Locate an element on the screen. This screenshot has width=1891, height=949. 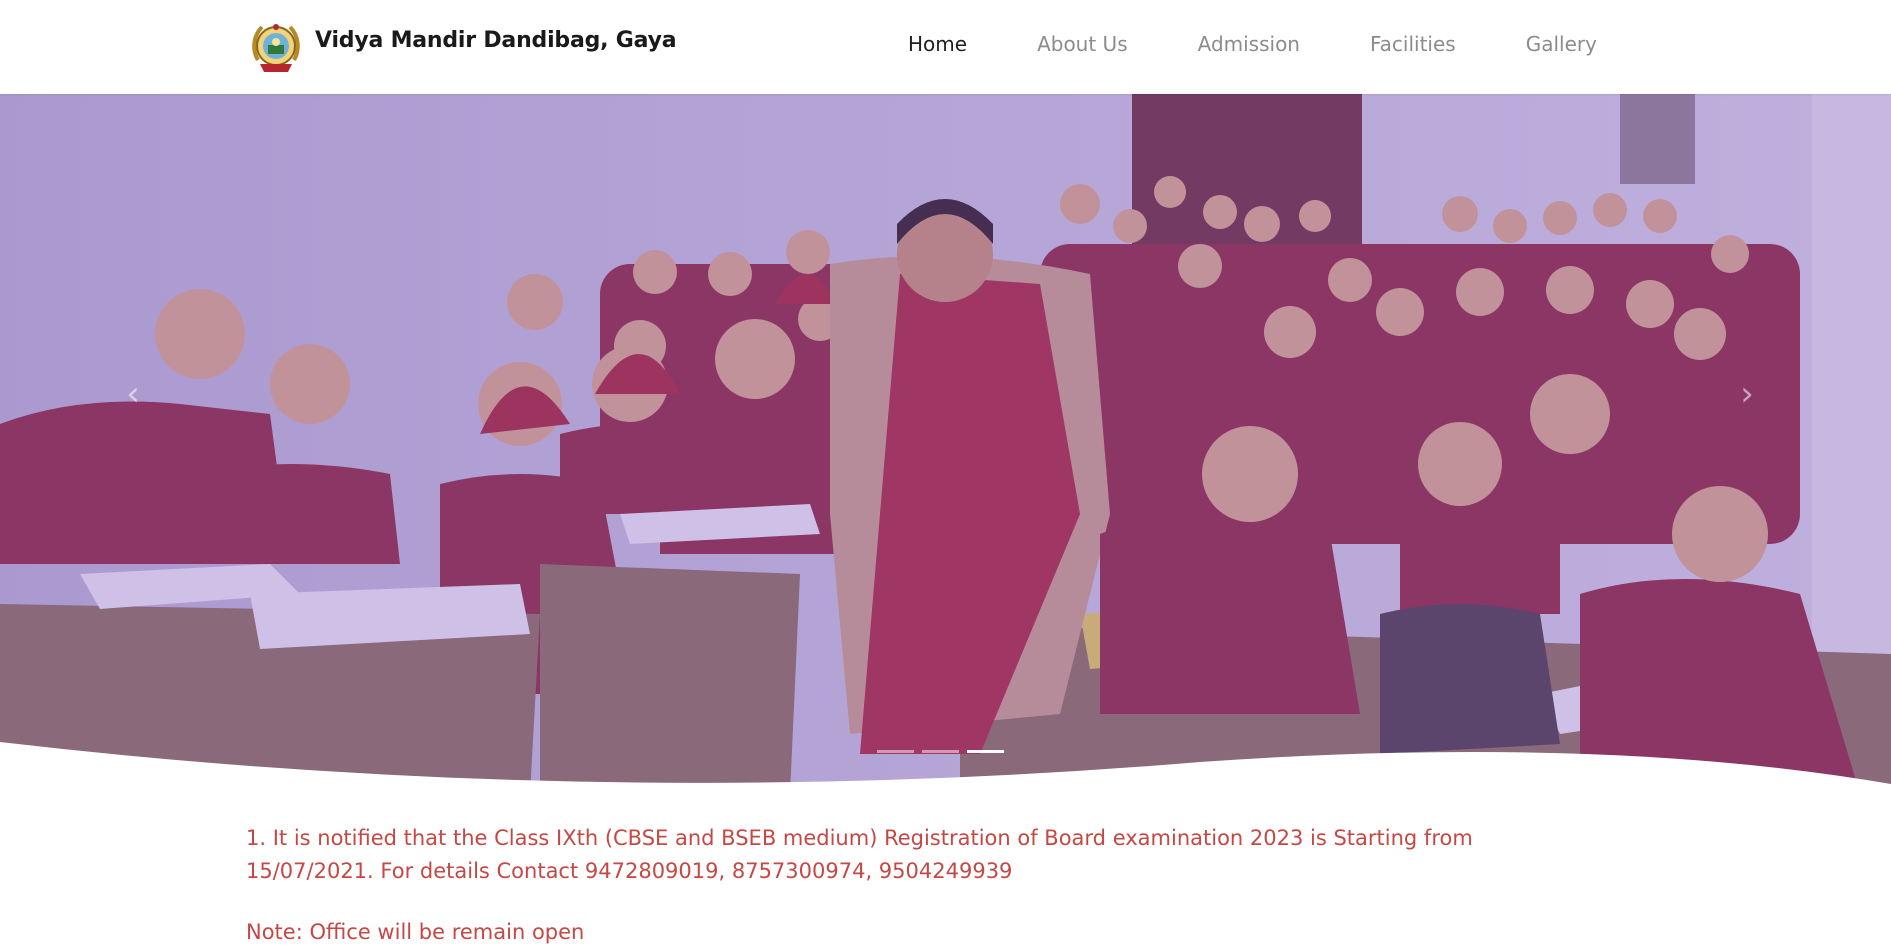
nav-facilities: Facilities is located at coordinates (1413, 44).